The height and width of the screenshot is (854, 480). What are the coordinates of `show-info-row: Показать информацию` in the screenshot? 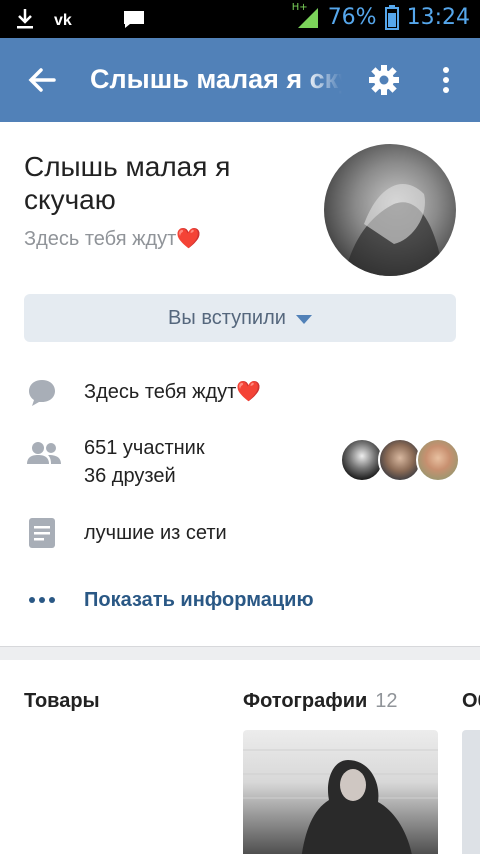 It's located at (240, 601).